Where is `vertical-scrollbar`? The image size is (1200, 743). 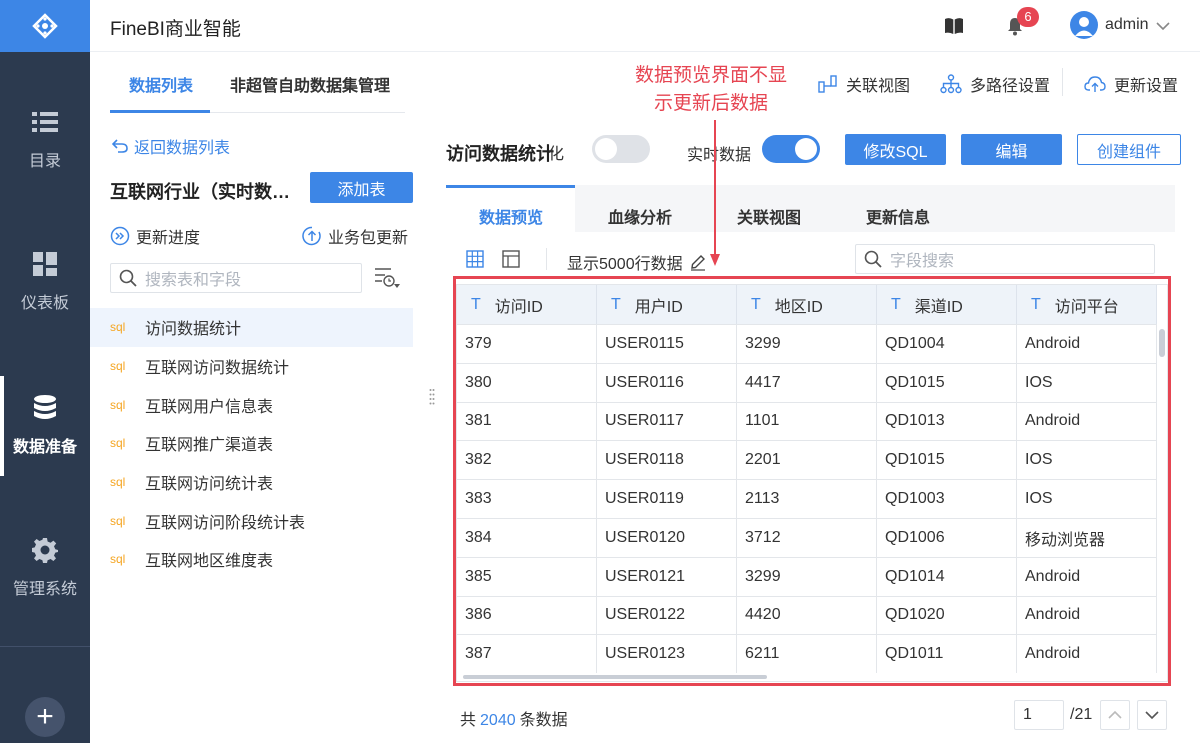
vertical-scrollbar is located at coordinates (1162, 343).